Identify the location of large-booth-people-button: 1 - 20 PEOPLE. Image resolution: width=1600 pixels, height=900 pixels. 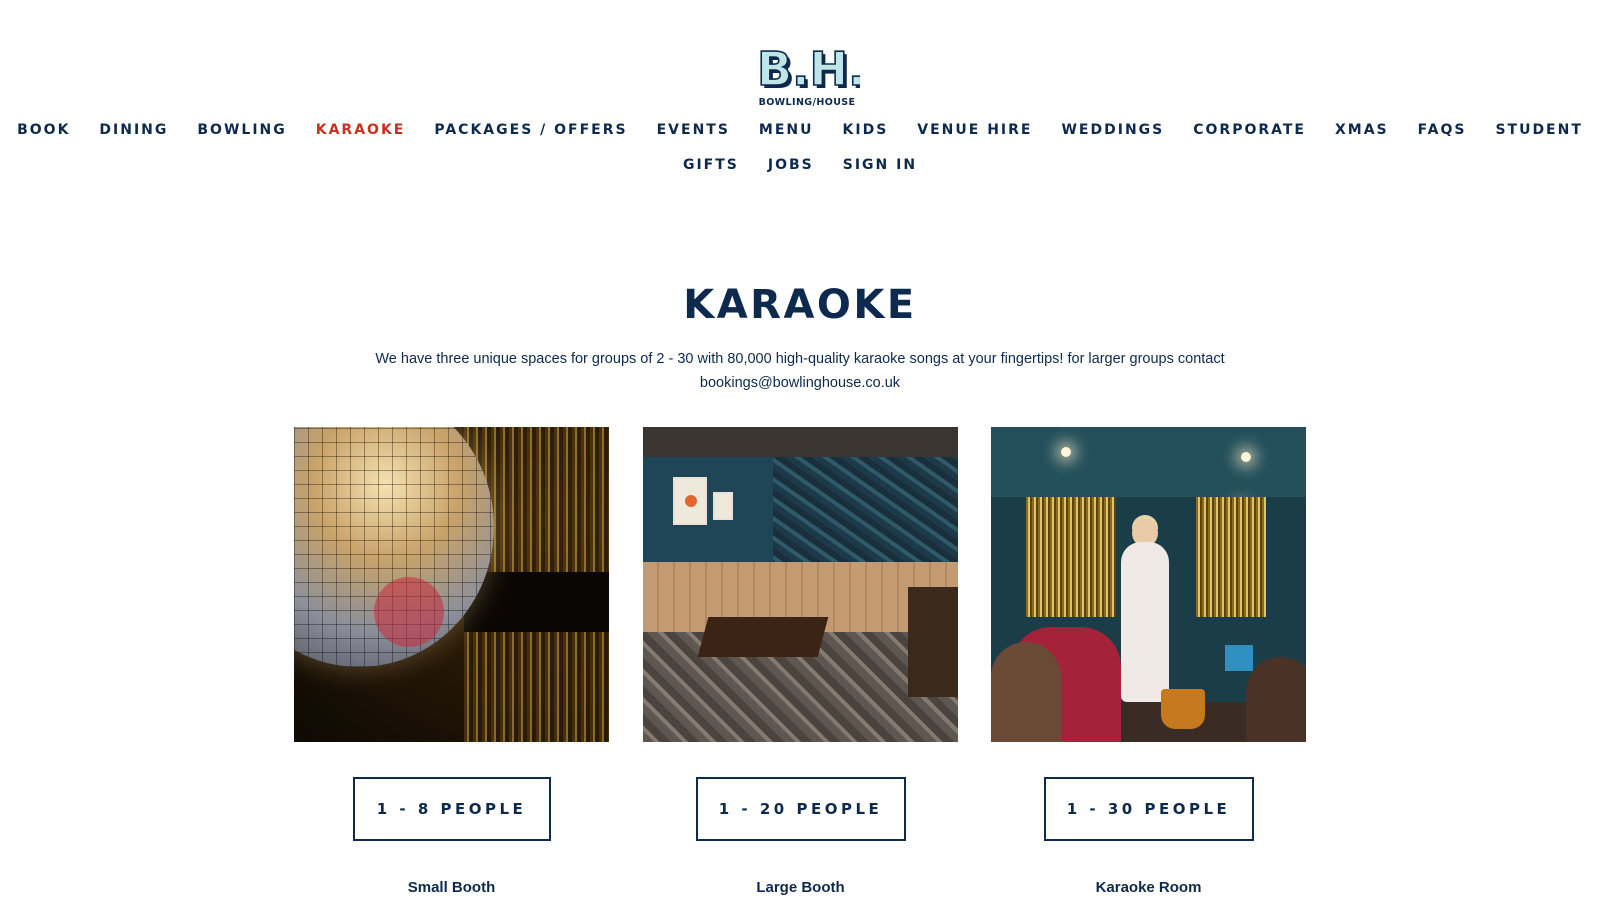
(800, 809).